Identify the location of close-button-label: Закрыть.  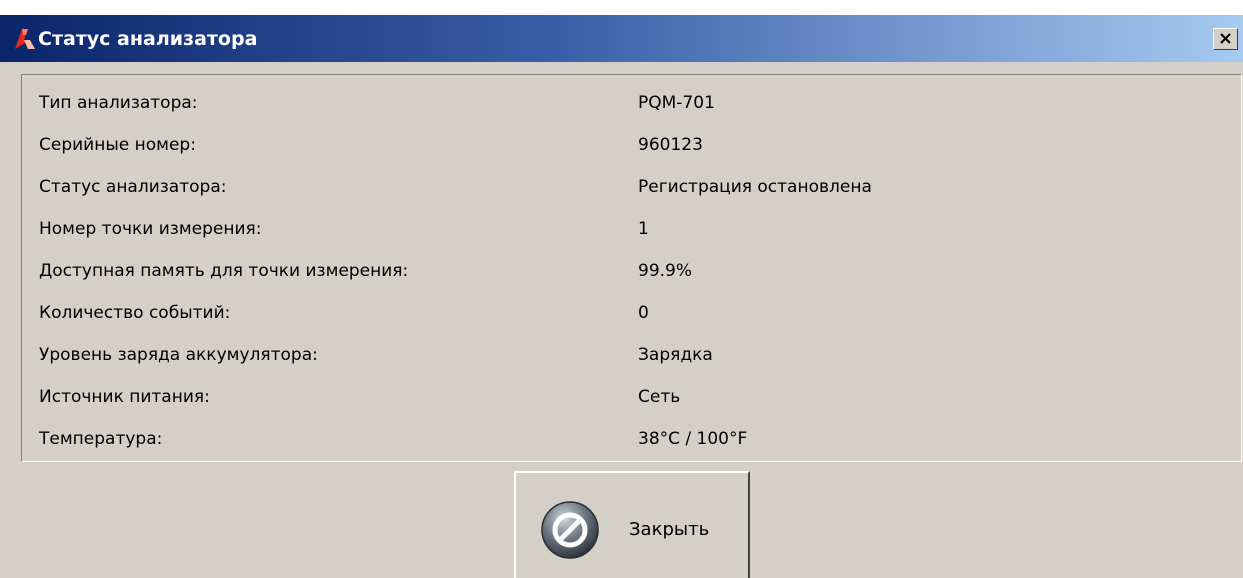
(669, 529).